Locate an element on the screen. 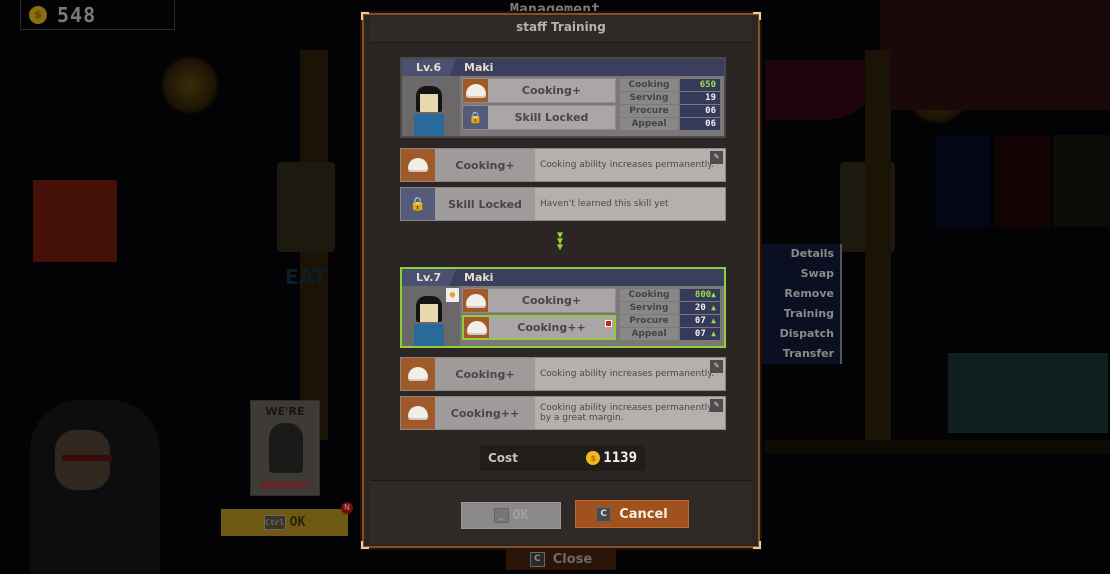  lightbulb-icon: ● is located at coordinates (452, 295).